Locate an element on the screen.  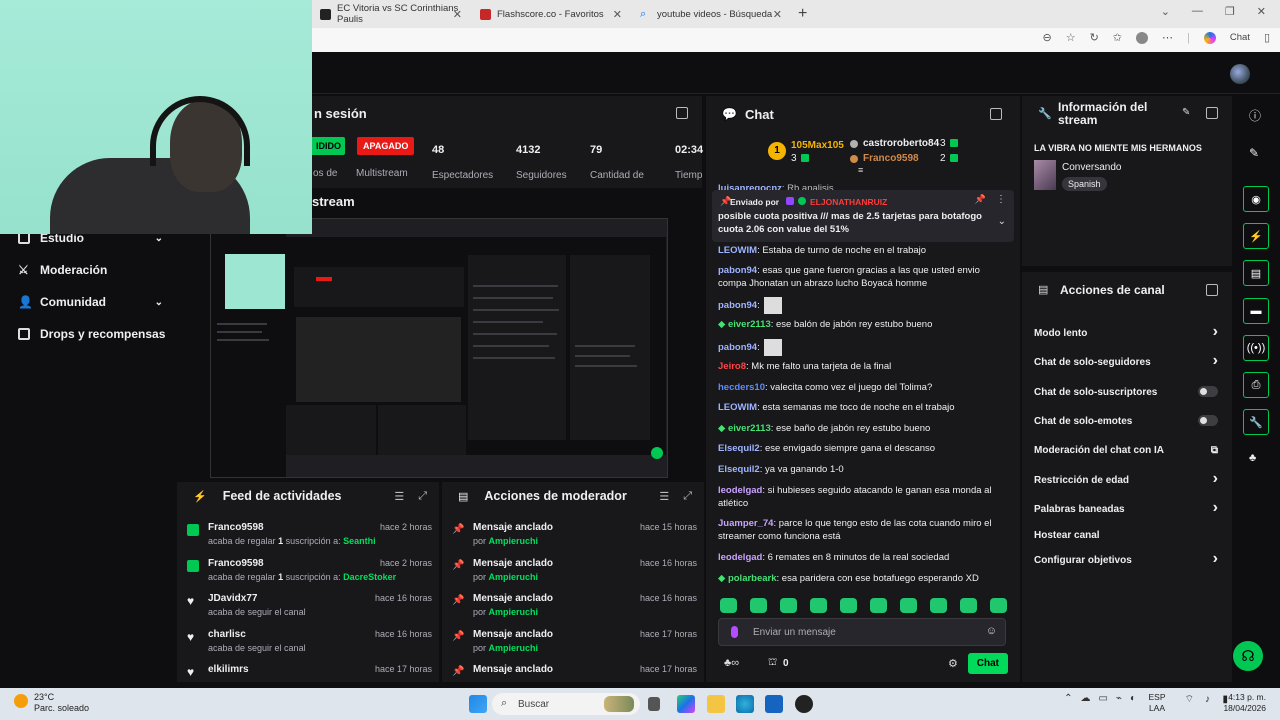
sidebar-toggle-icon: ▯ is located at coordinates (1267, 37).